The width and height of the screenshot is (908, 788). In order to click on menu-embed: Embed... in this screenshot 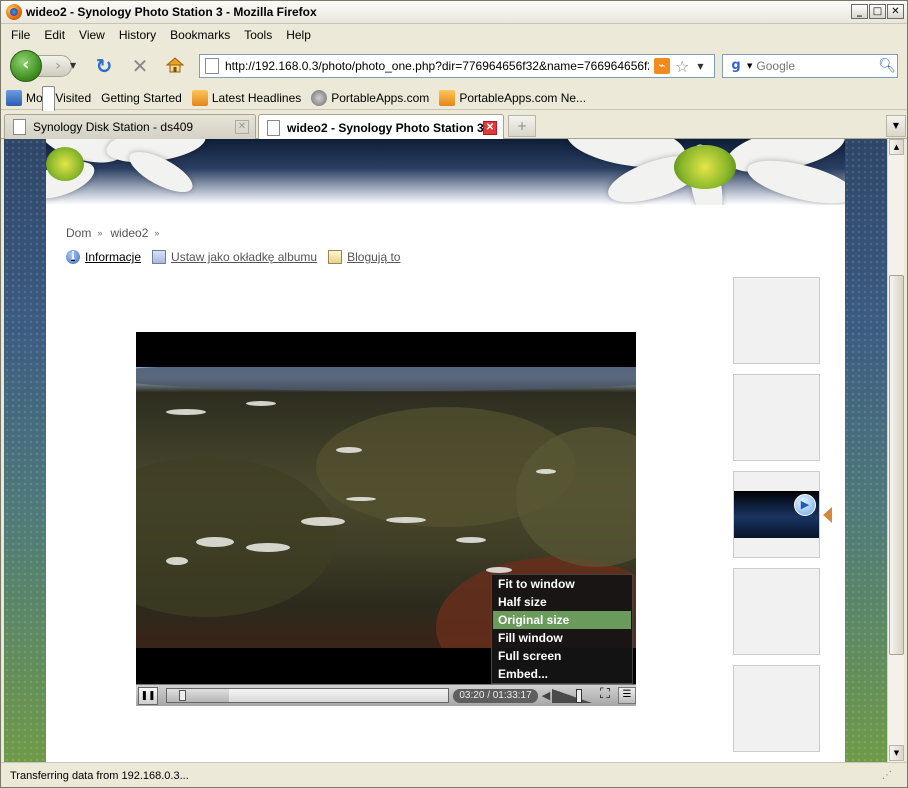, I will do `click(562, 674)`.